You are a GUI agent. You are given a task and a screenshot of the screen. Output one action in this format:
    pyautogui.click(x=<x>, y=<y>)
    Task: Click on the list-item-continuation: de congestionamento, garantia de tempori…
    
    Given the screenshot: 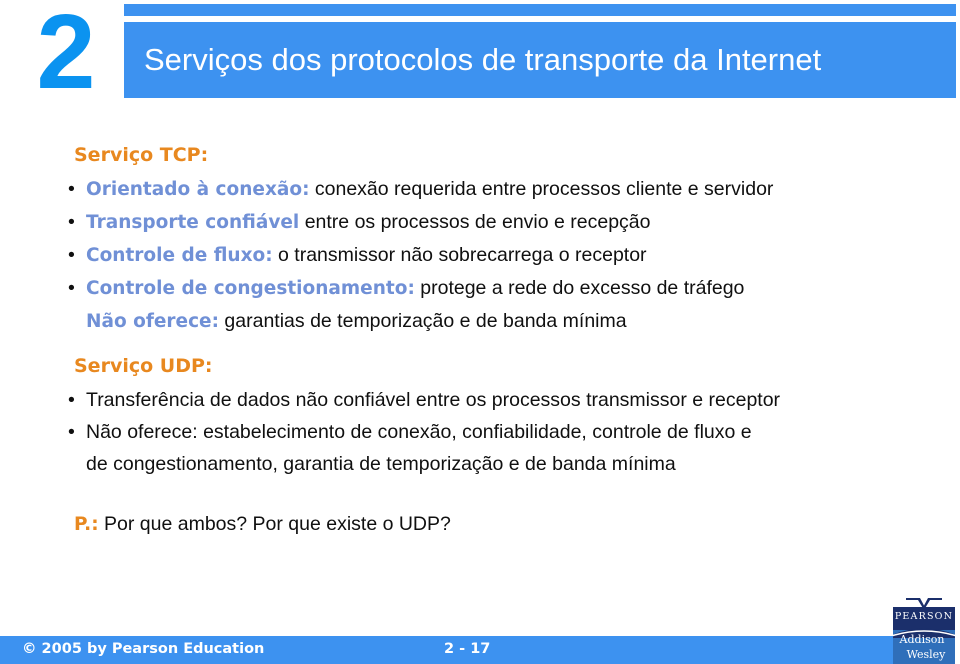 What is the action you would take?
    pyautogui.click(x=381, y=464)
    